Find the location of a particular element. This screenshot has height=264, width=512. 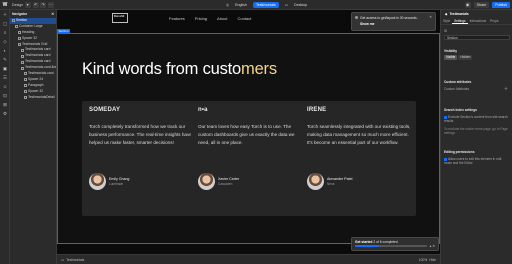

breadcrumb-item: Testimonials is located at coordinates (75, 260).